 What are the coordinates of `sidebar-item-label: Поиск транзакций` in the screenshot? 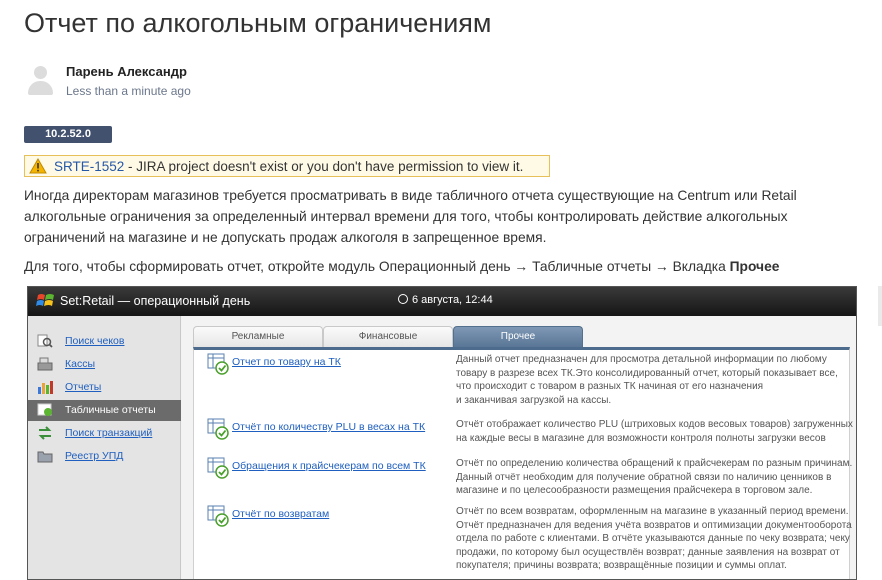 It's located at (109, 433).